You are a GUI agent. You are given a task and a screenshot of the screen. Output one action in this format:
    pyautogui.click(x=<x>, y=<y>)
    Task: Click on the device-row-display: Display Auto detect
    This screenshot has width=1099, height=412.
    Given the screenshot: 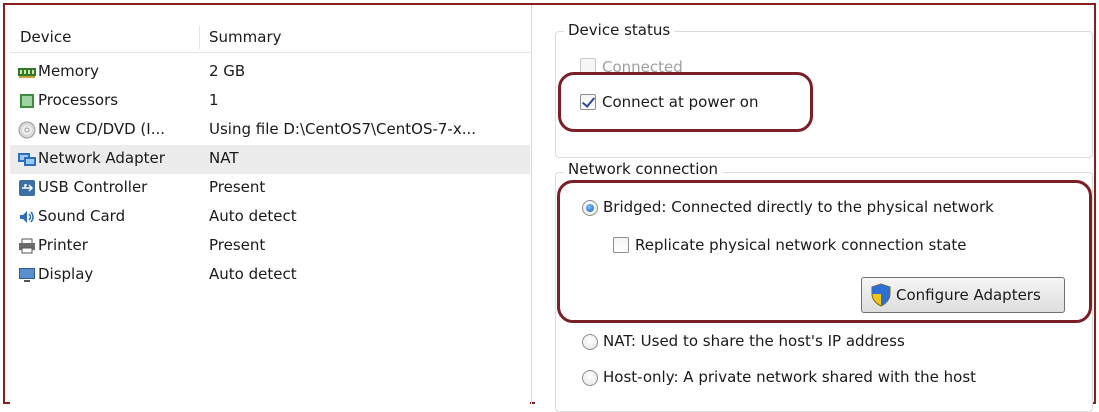 What is the action you would take?
    pyautogui.click(x=270, y=275)
    